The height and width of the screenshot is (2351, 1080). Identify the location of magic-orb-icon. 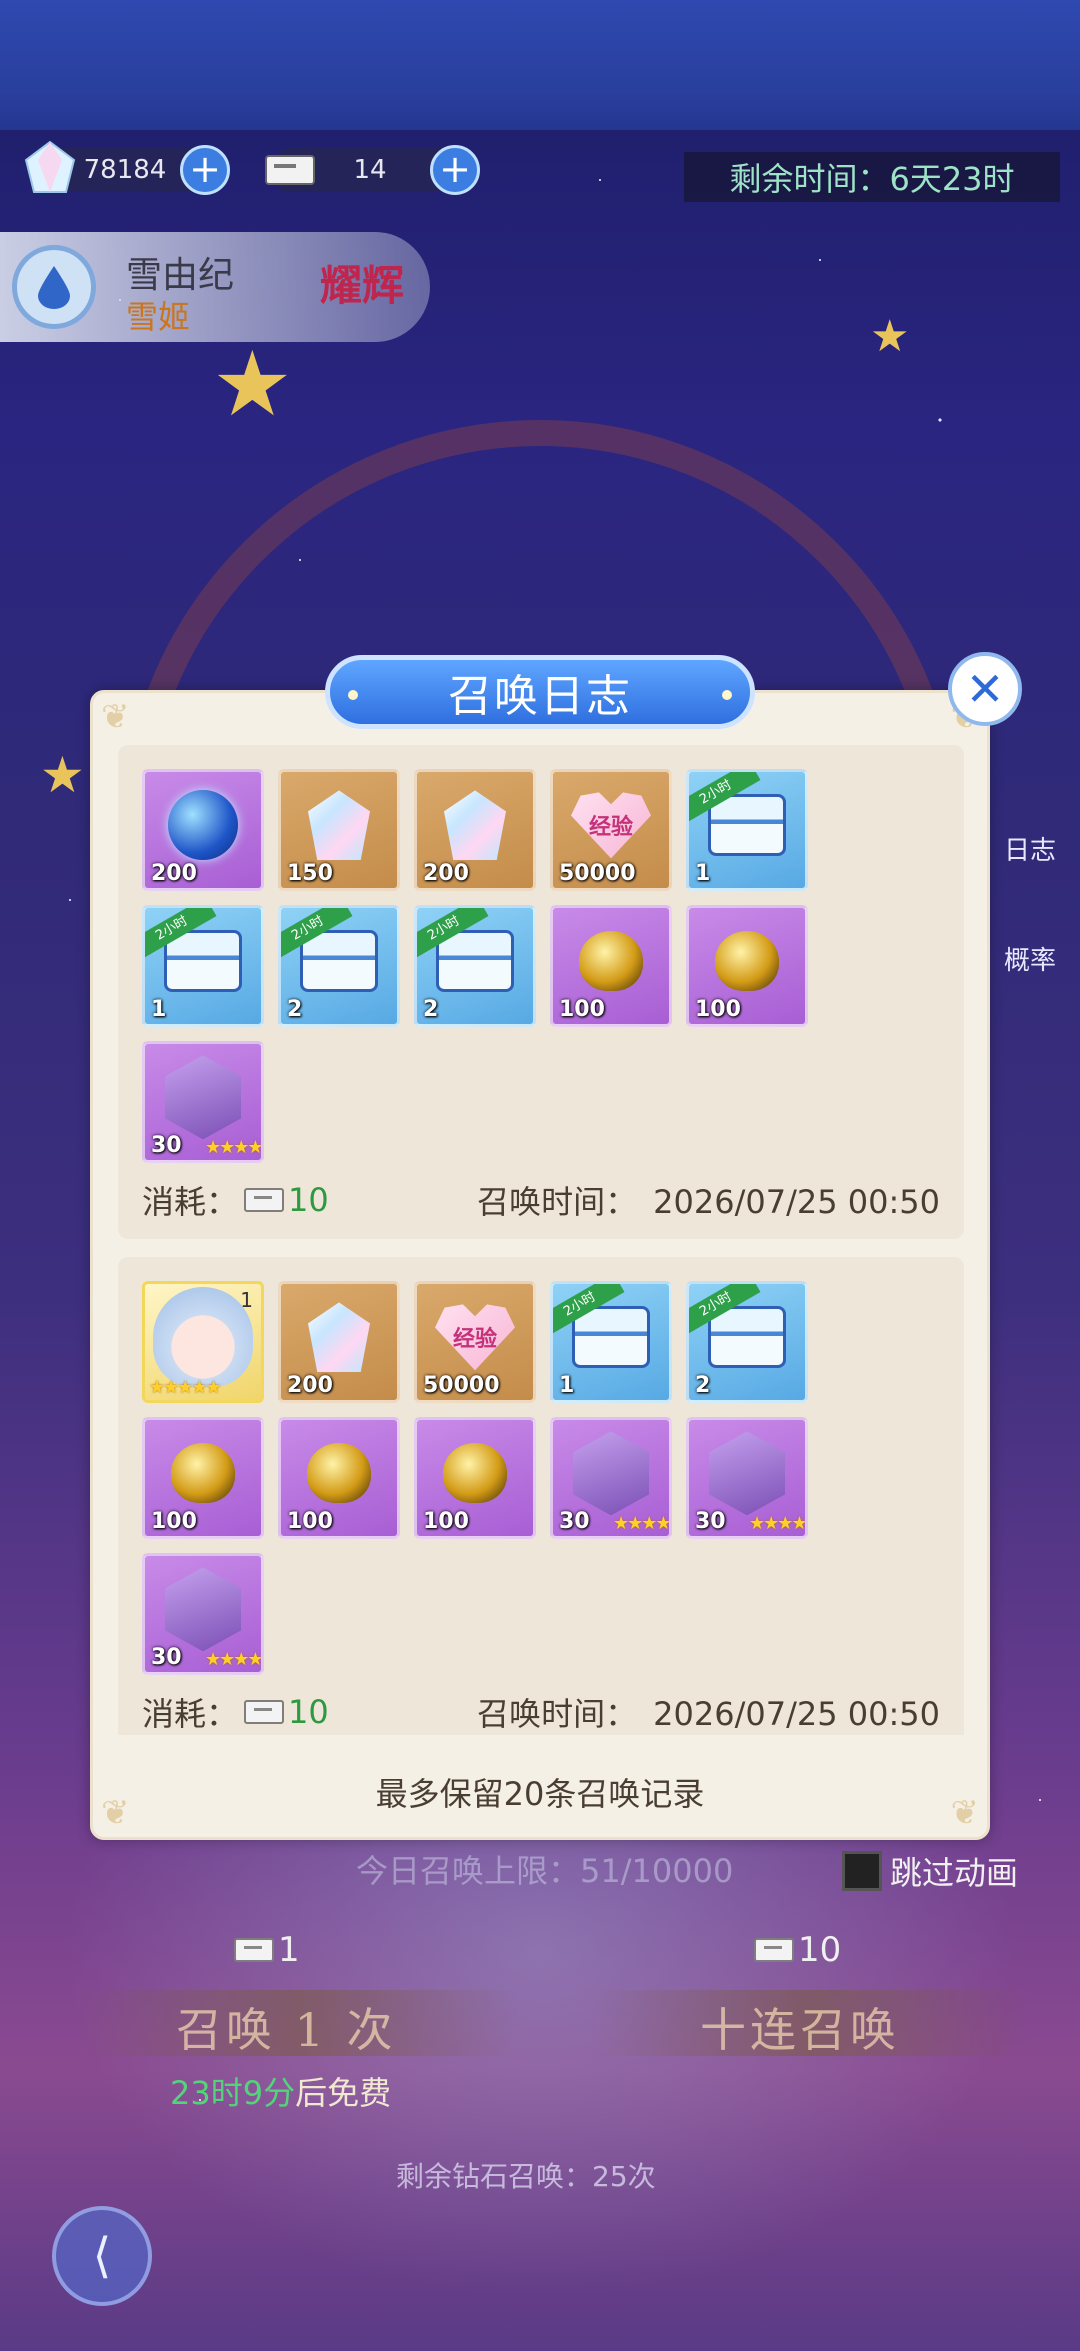
(203, 825).